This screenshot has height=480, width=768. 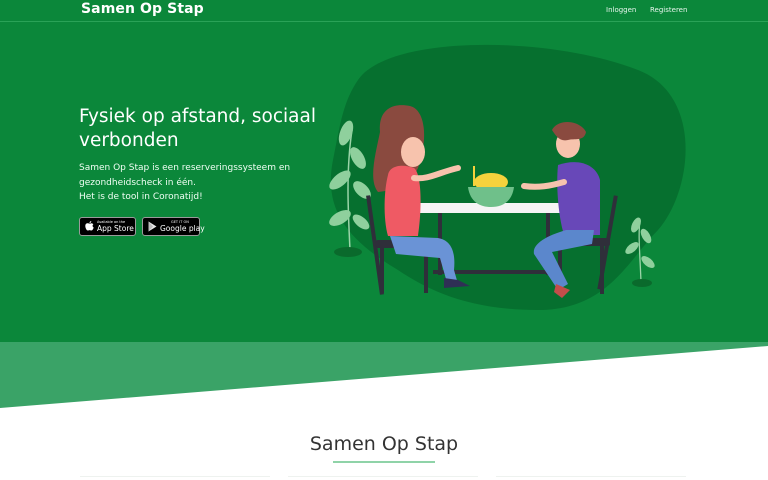 I want to click on navbar: Samen Op Stap Inloggen Registeren, so click(x=384, y=11).